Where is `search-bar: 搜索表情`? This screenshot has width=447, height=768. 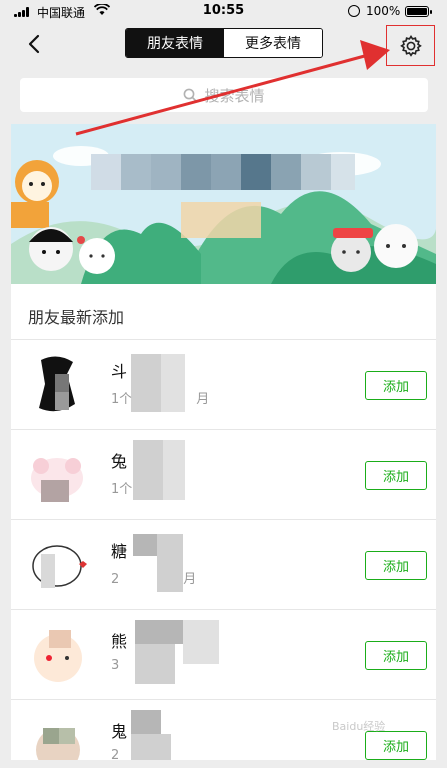 search-bar: 搜索表情 is located at coordinates (224, 95).